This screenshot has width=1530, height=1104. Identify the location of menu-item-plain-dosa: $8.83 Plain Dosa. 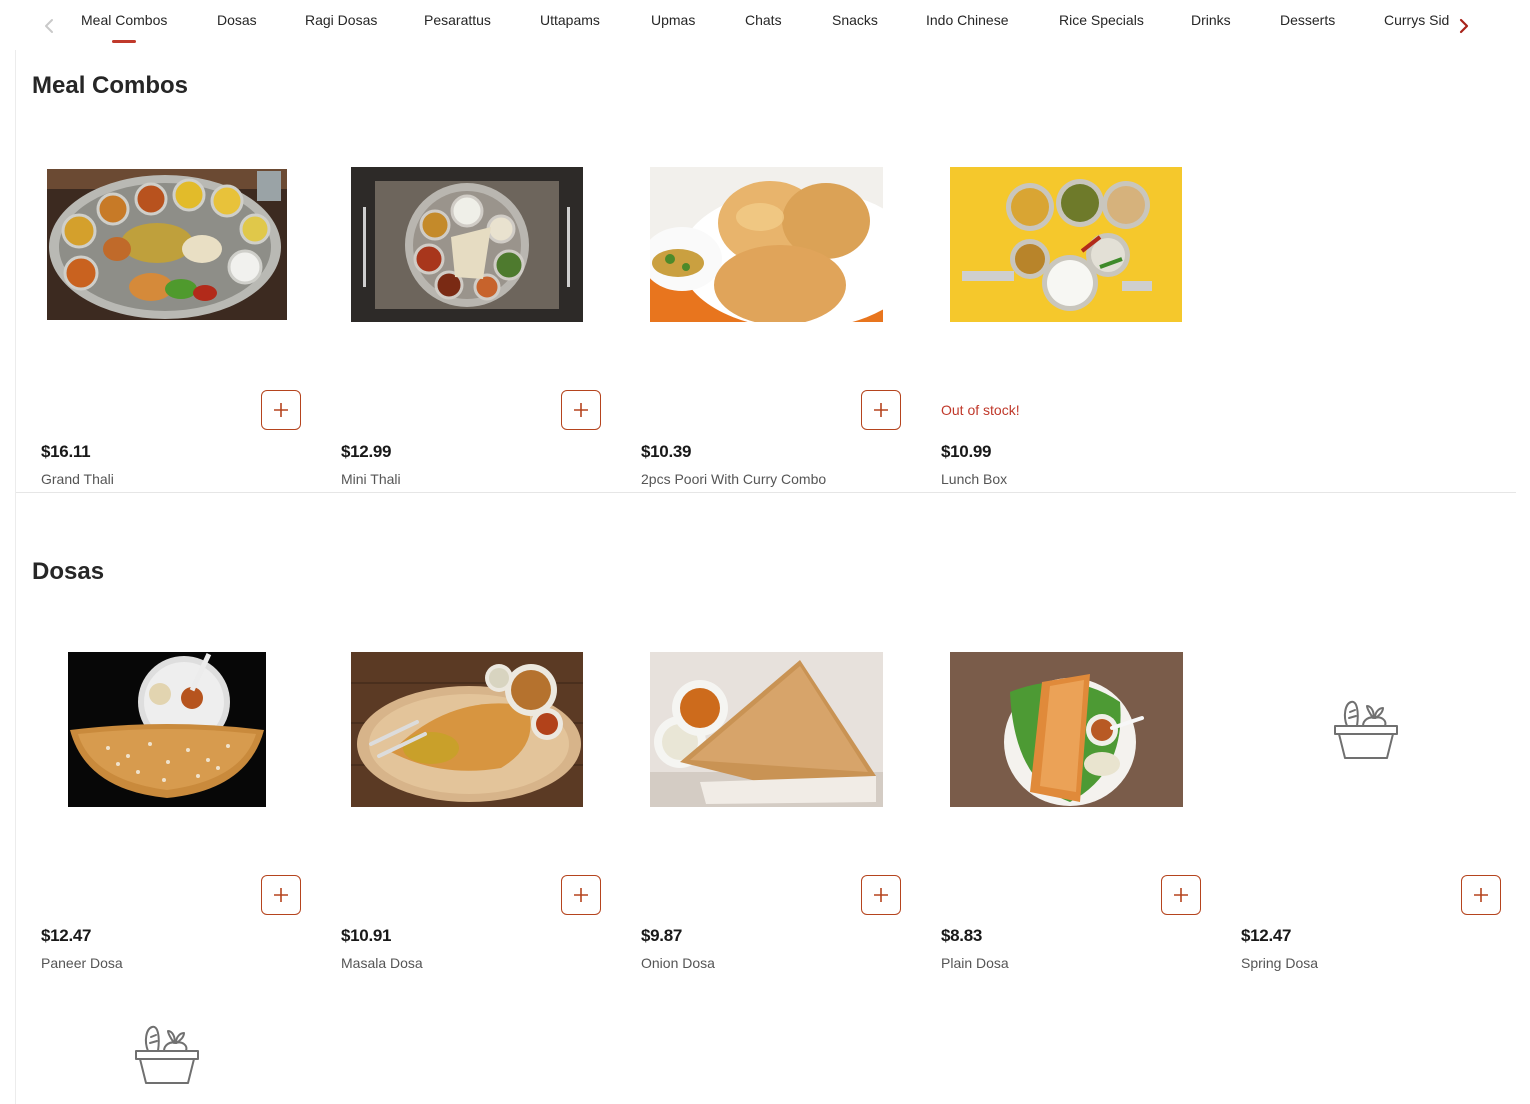
(1061, 810).